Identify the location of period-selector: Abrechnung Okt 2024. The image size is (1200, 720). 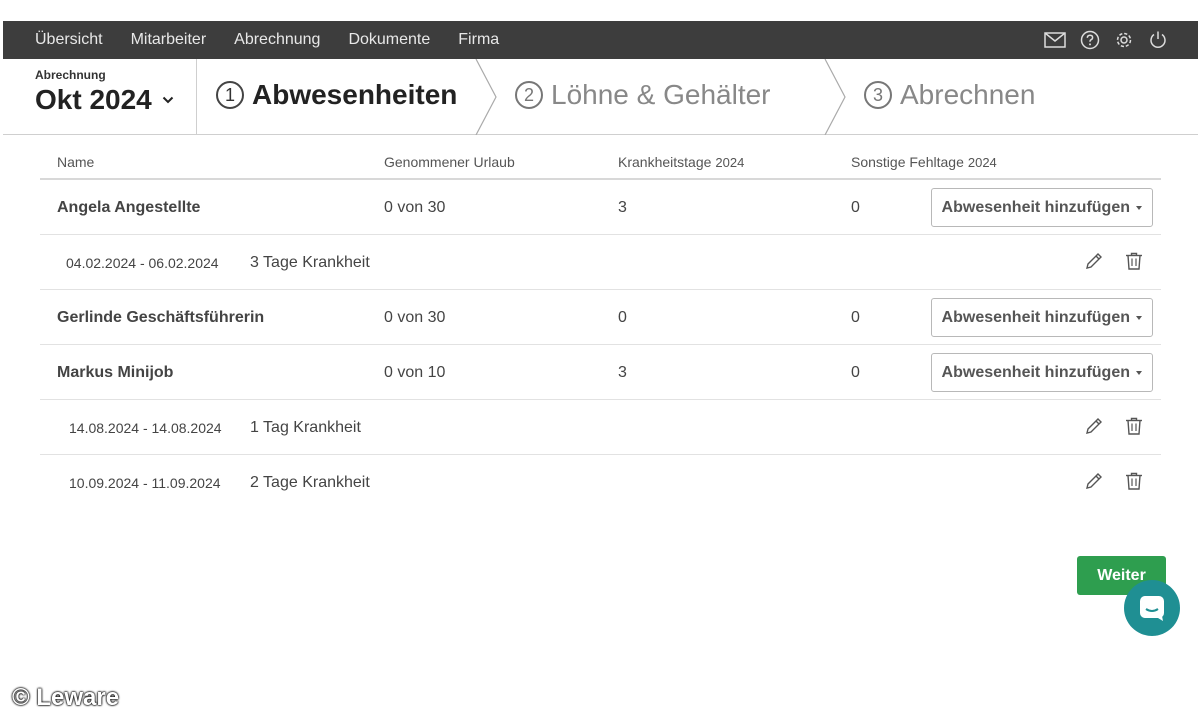
(104, 92).